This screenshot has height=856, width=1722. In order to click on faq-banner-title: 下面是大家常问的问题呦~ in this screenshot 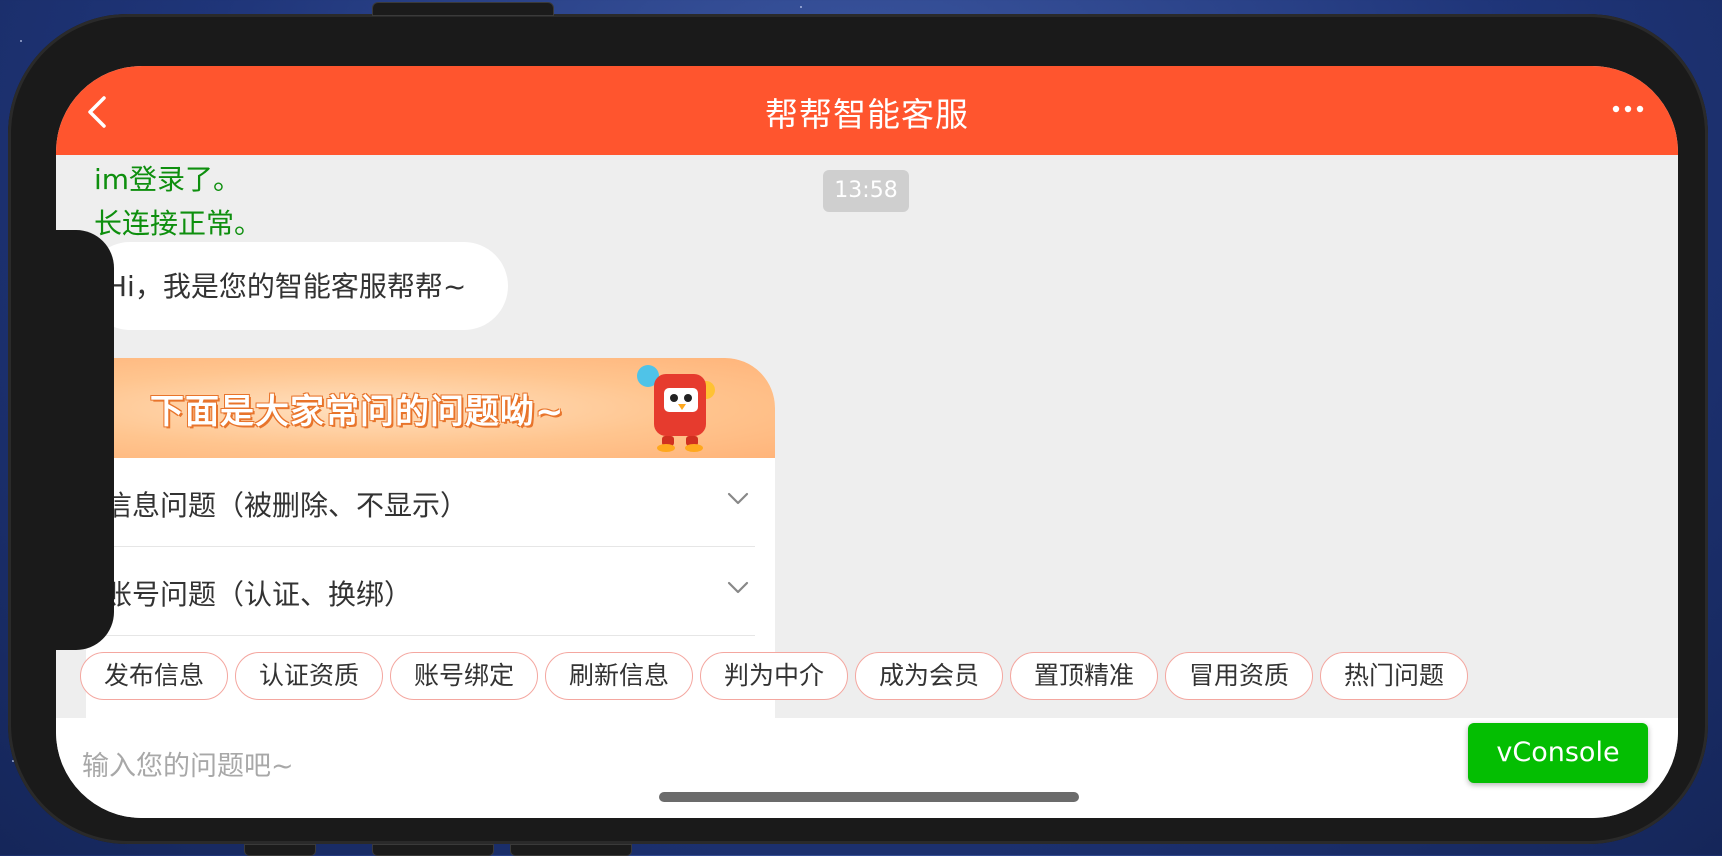, I will do `click(357, 412)`.